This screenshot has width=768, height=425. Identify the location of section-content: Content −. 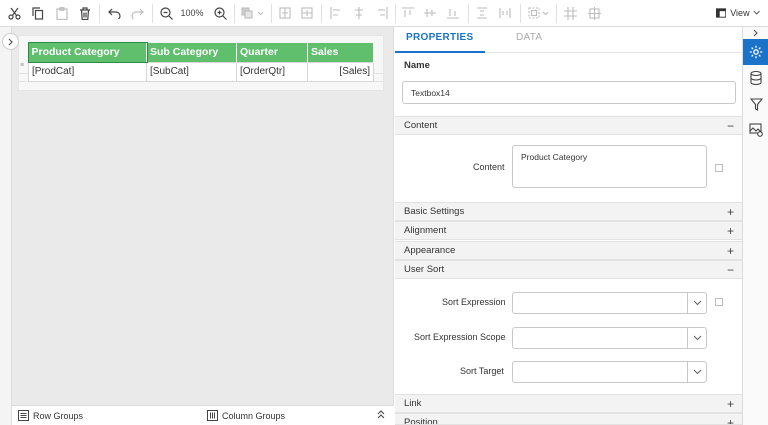
(568, 125).